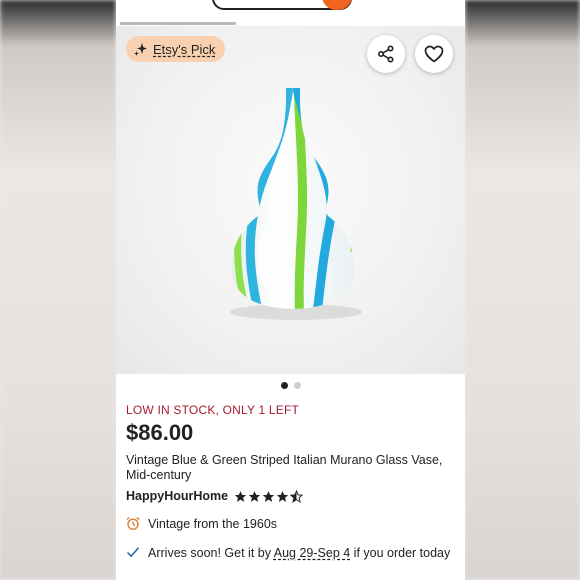 The image size is (580, 580). I want to click on alarm-clock-icon, so click(133, 523).